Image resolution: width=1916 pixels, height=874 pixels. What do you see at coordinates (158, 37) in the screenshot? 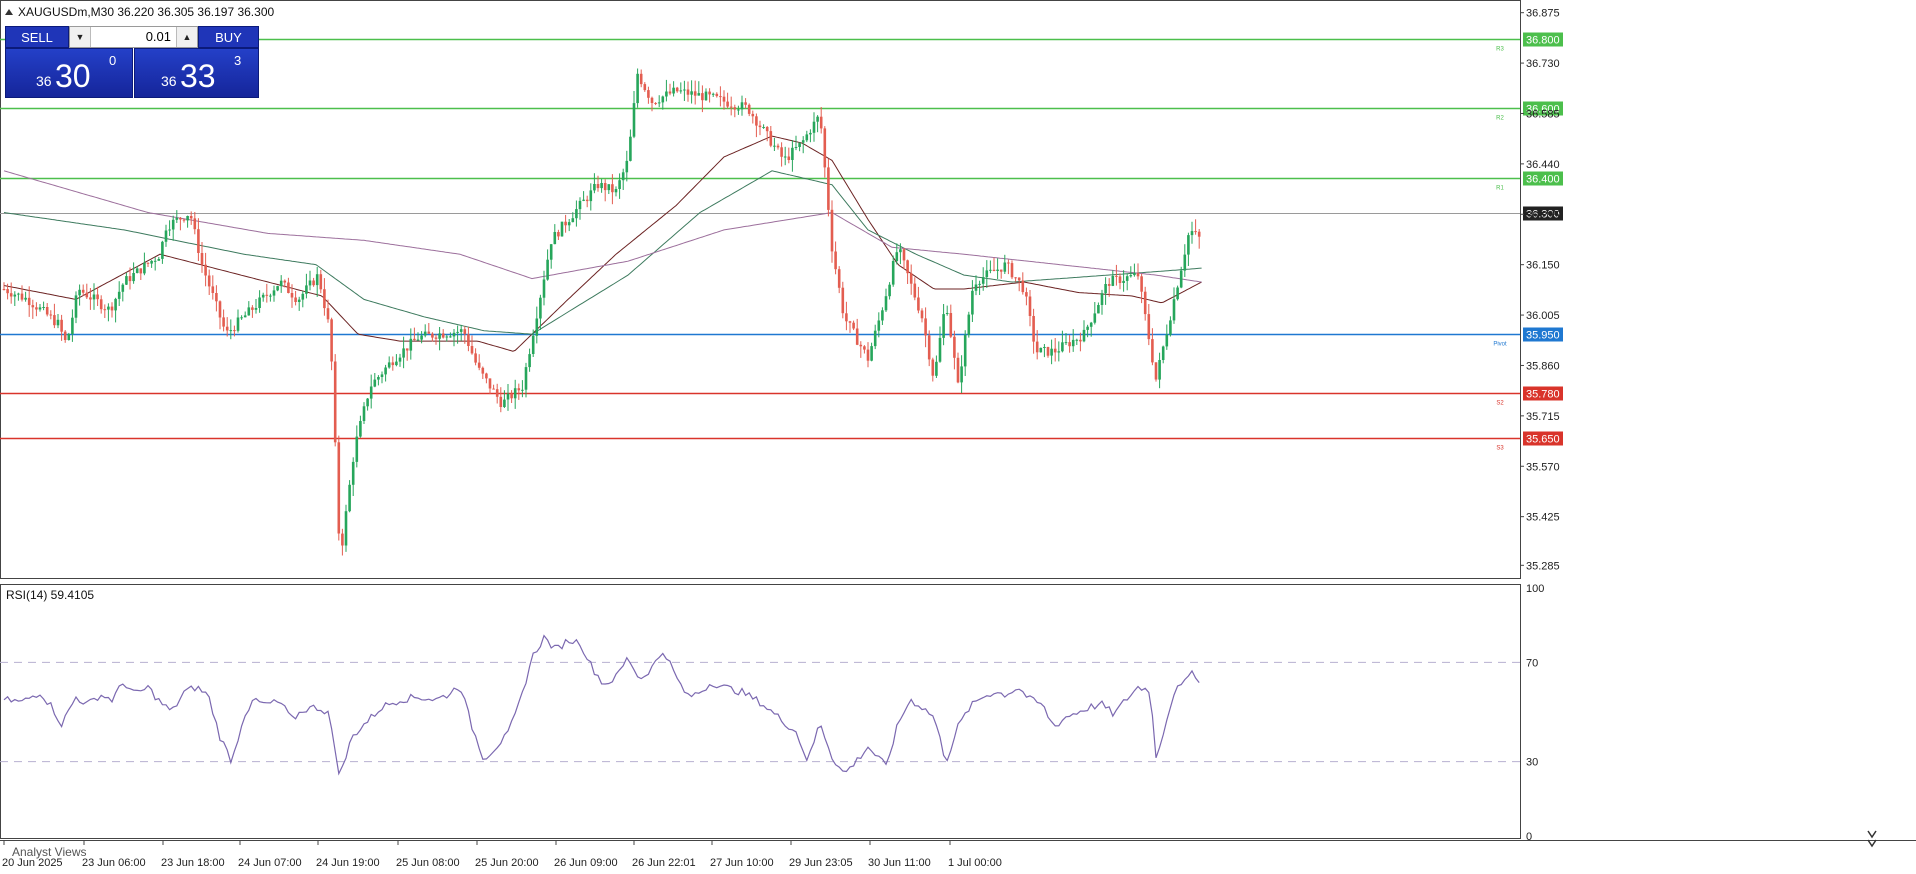
I see `lot-size-value: 0.01` at bounding box center [158, 37].